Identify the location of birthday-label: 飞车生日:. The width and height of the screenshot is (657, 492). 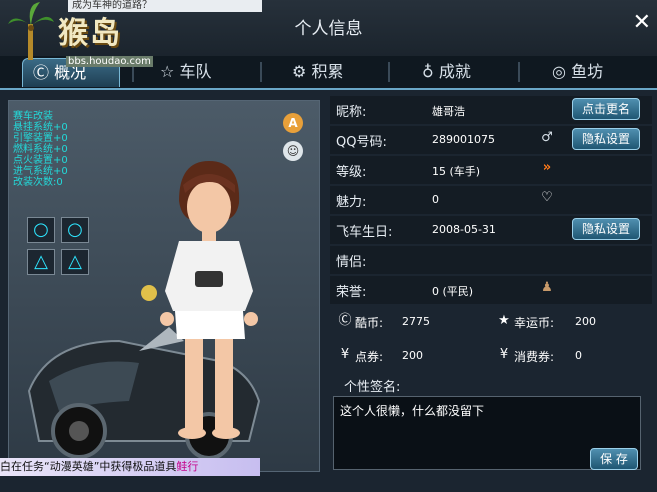
(364, 232).